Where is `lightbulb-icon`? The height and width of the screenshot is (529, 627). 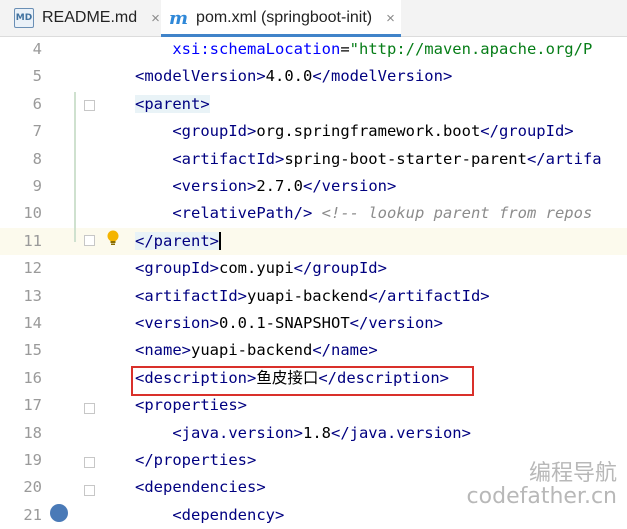
lightbulb-icon is located at coordinates (113, 238).